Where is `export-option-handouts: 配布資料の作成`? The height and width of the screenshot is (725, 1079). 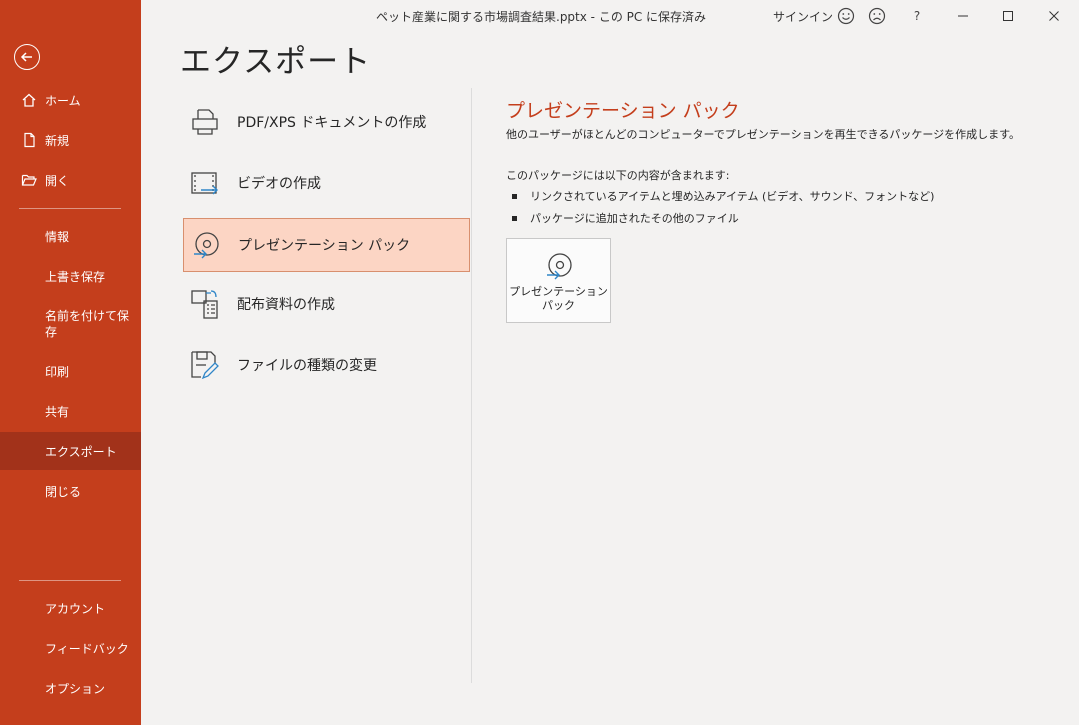
export-option-handouts: 配布資料の作成 is located at coordinates (326, 304).